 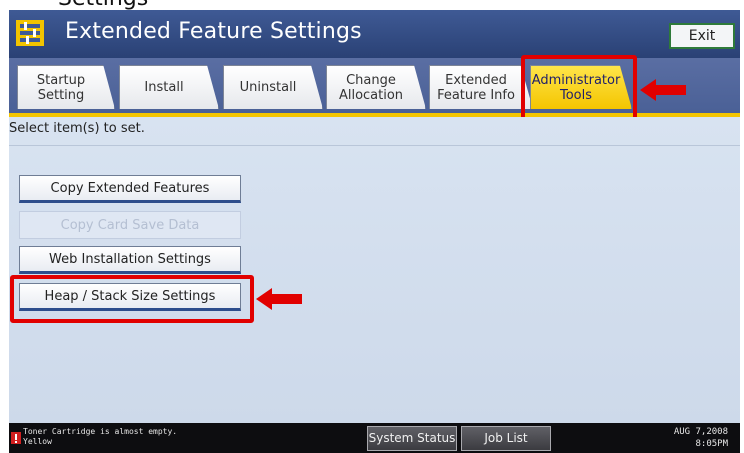 What do you see at coordinates (130, 260) in the screenshot?
I see `web-installation-settings-button: Web Installation Settings` at bounding box center [130, 260].